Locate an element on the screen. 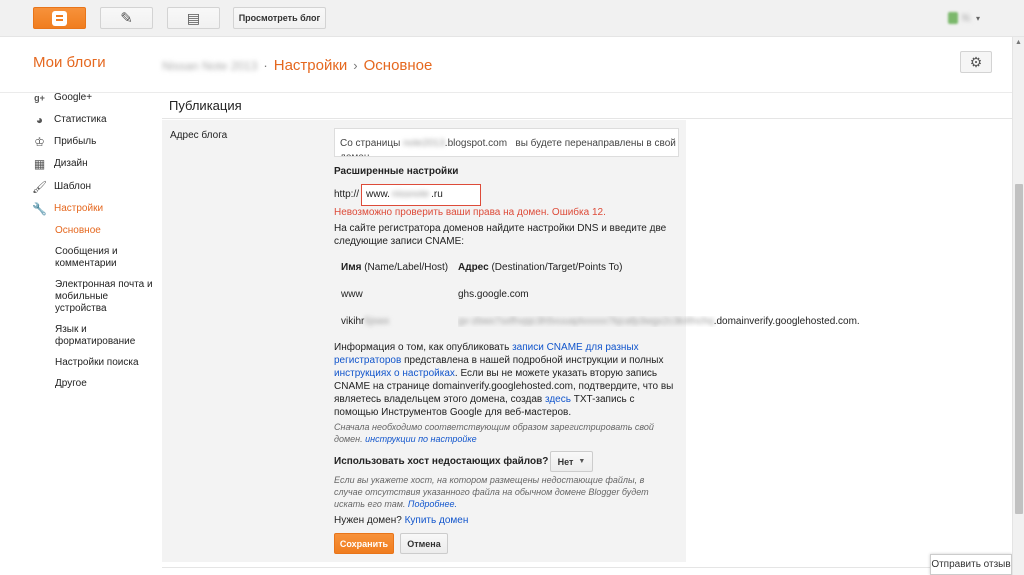 The width and height of the screenshot is (1024, 575). breadcrumb-settings: Настройки is located at coordinates (311, 65).